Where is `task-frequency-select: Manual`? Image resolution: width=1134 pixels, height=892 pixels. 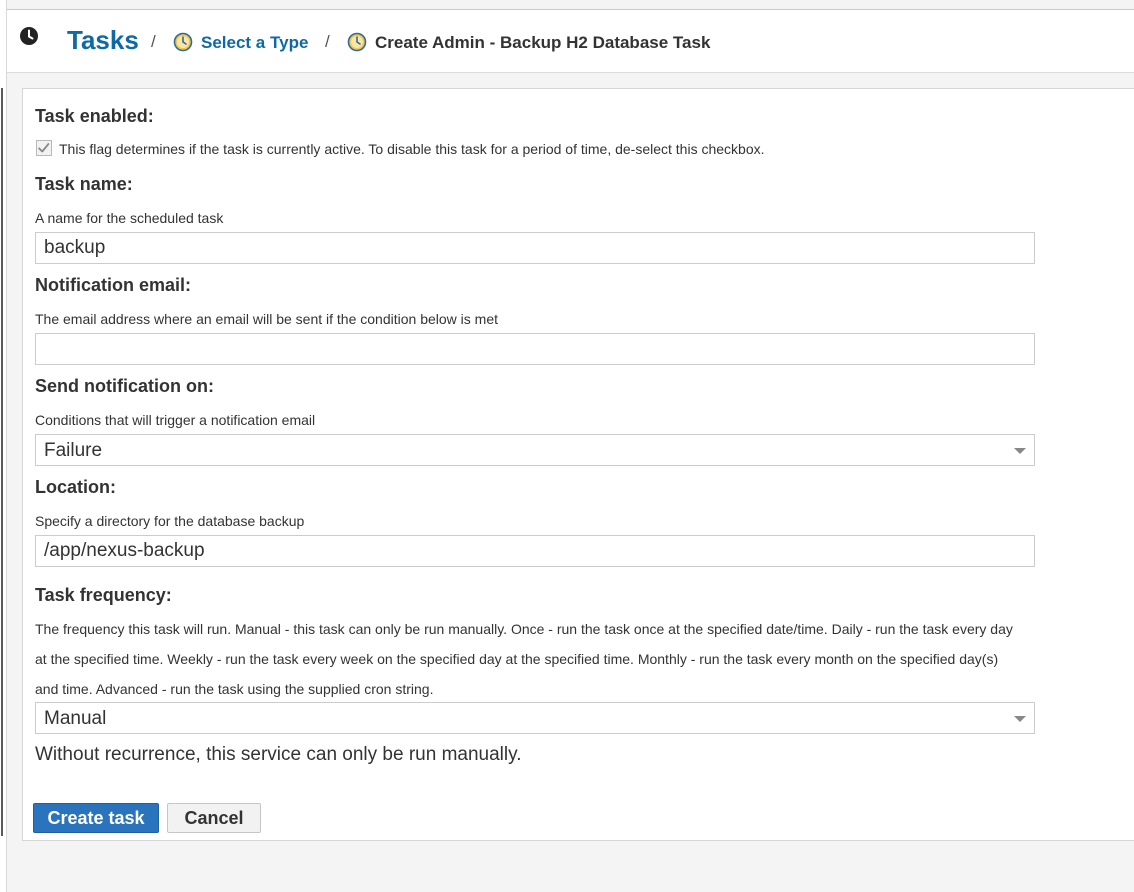
task-frequency-select: Manual is located at coordinates (535, 718).